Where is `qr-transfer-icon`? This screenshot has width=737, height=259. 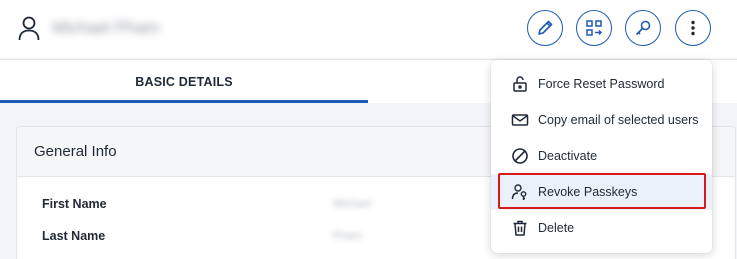
qr-transfer-icon is located at coordinates (594, 28).